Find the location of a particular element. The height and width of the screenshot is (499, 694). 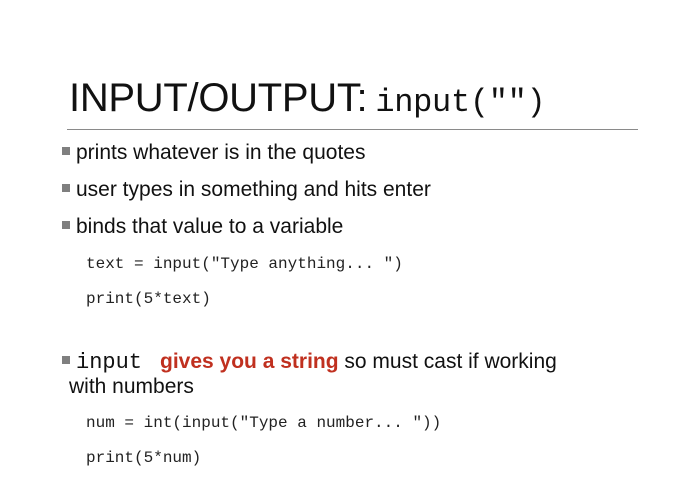

slide-title: INPUT/OUTPUT: input("") is located at coordinates (307, 98).